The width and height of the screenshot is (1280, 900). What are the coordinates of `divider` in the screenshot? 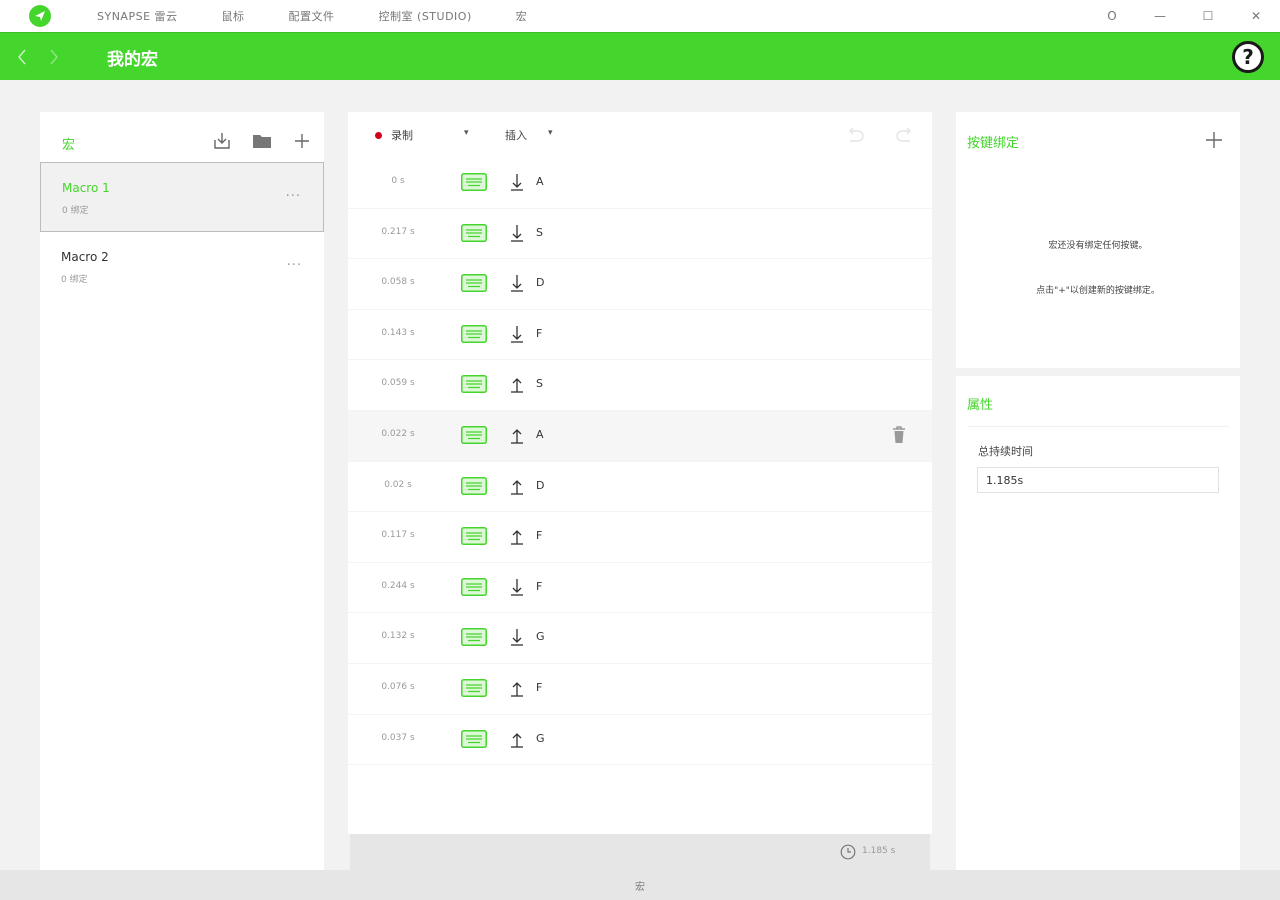 It's located at (1098, 426).